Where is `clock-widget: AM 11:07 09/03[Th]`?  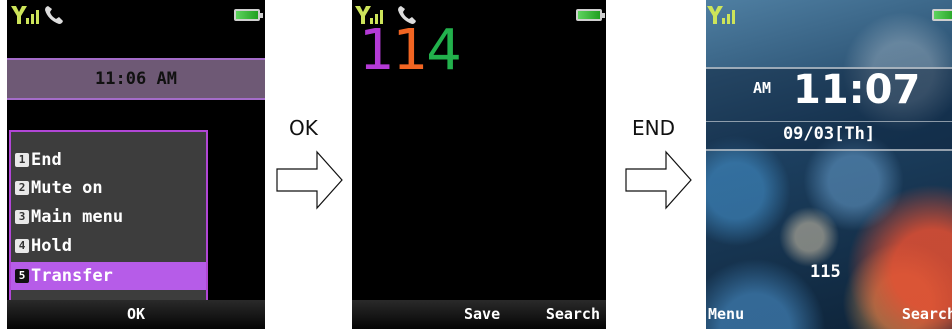
clock-widget: AM 11:07 09/03[Th] is located at coordinates (829, 109).